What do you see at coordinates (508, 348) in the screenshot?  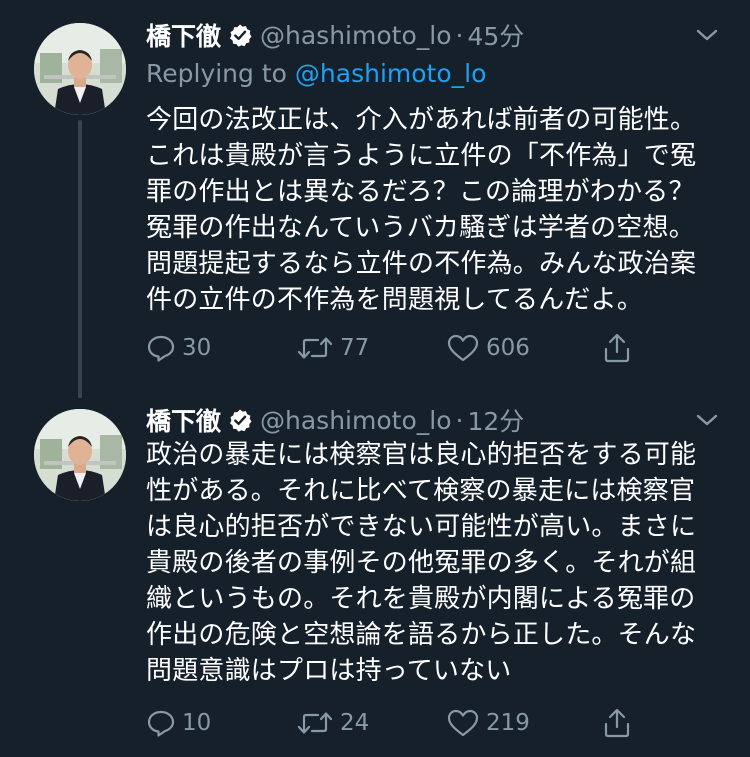 I see `like-count: 606` at bounding box center [508, 348].